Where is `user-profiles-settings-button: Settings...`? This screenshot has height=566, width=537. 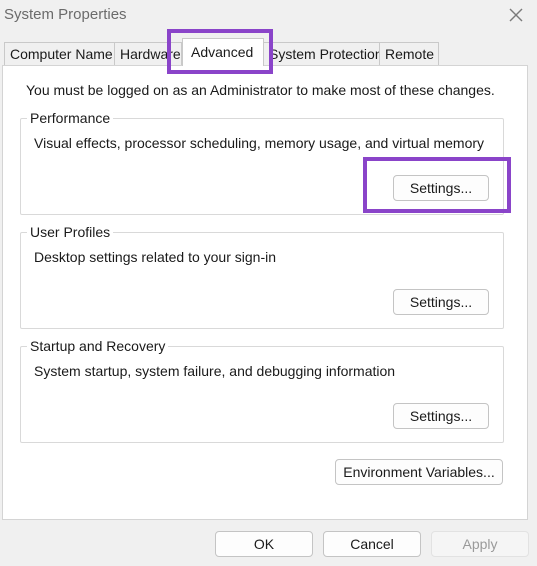
user-profiles-settings-button: Settings... is located at coordinates (441, 302).